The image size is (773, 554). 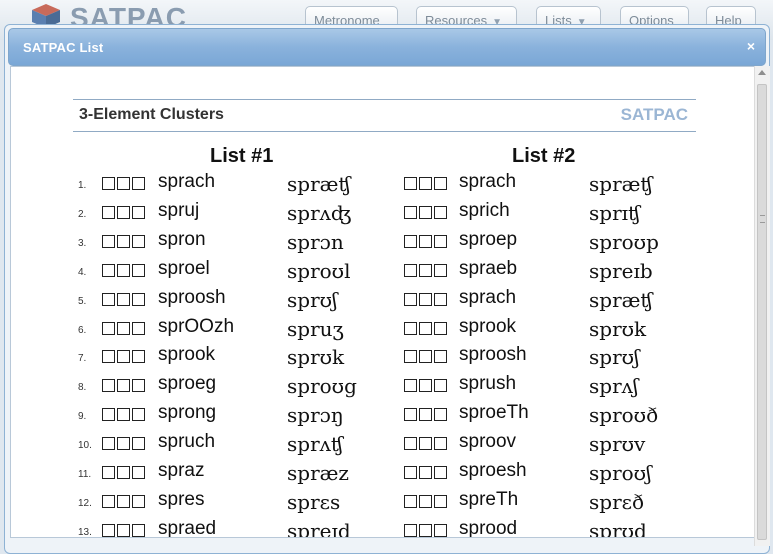 I want to click on item-number: 10., so click(x=85, y=446).